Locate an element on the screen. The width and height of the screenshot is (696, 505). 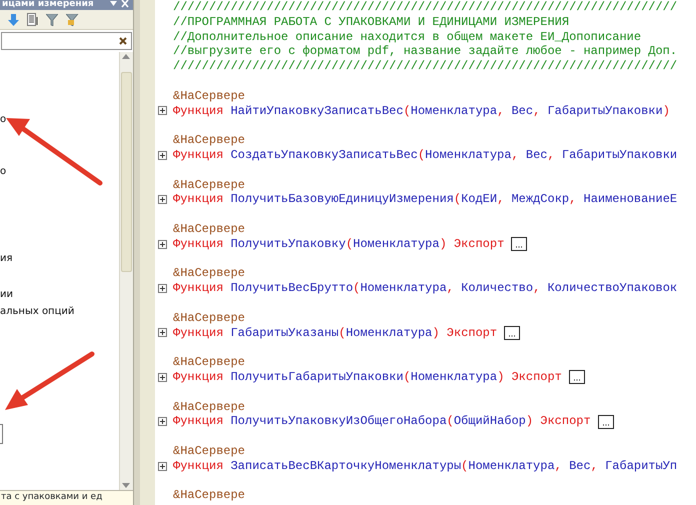
scroll-thumb is located at coordinates (126, 172).